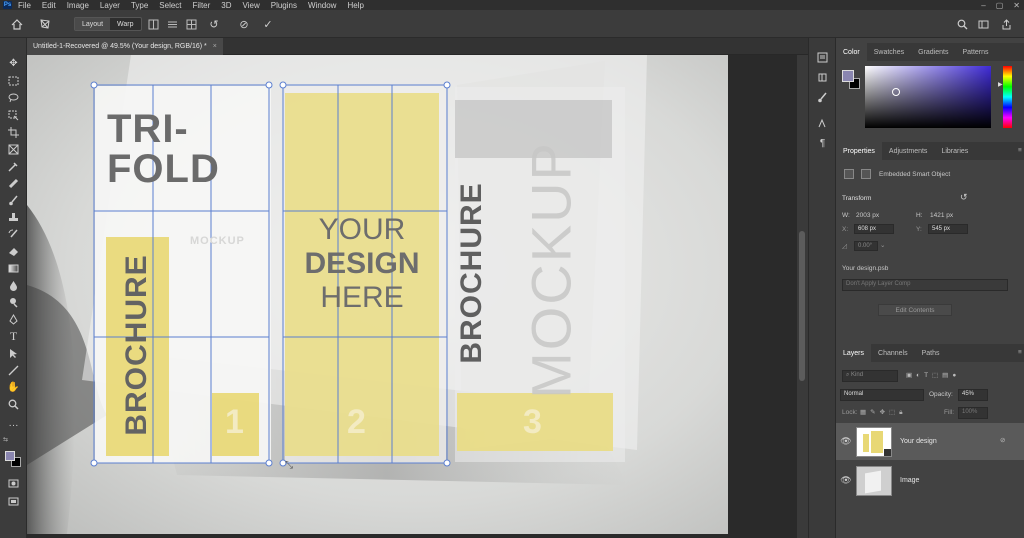 Image resolution: width=1024 pixels, height=538 pixels. Describe the element at coordinates (17, 24) in the screenshot. I see `home-icon` at that location.